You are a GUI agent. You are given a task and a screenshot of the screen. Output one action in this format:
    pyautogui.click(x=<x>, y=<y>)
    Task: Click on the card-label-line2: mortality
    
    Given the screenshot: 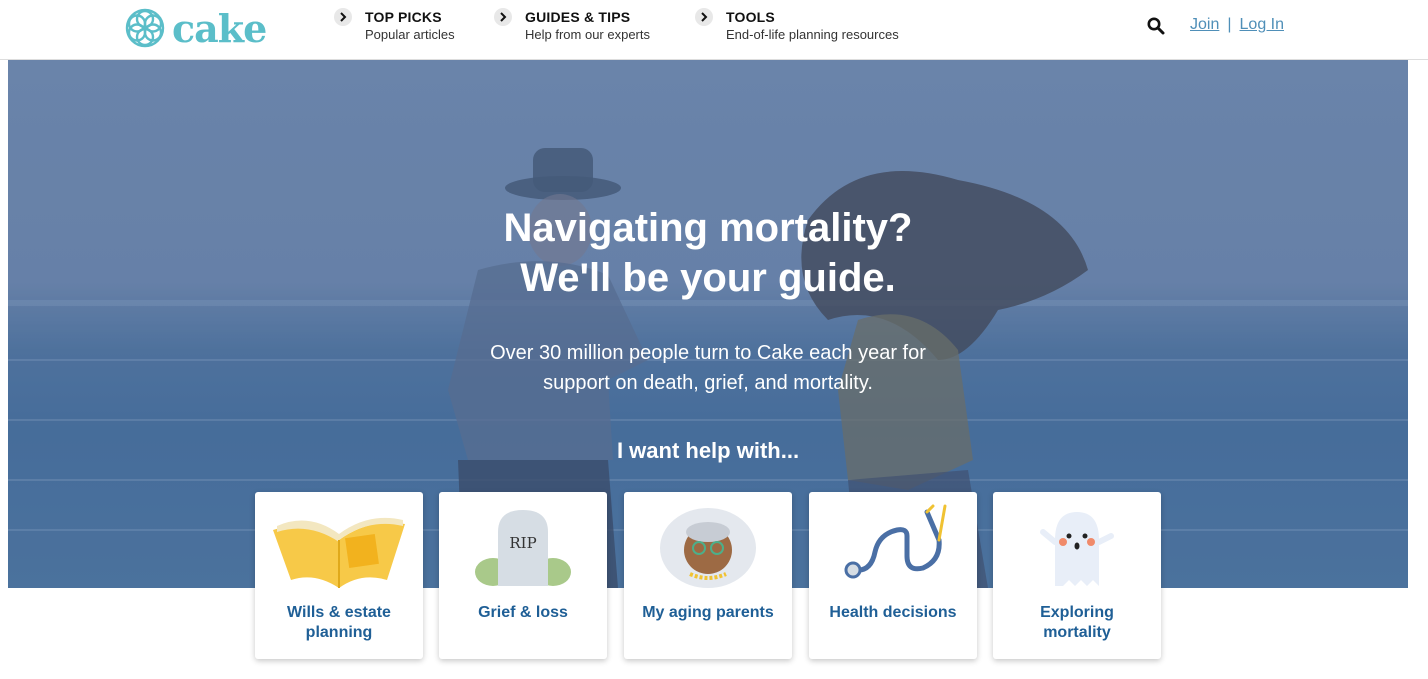 What is the action you would take?
    pyautogui.click(x=1077, y=632)
    